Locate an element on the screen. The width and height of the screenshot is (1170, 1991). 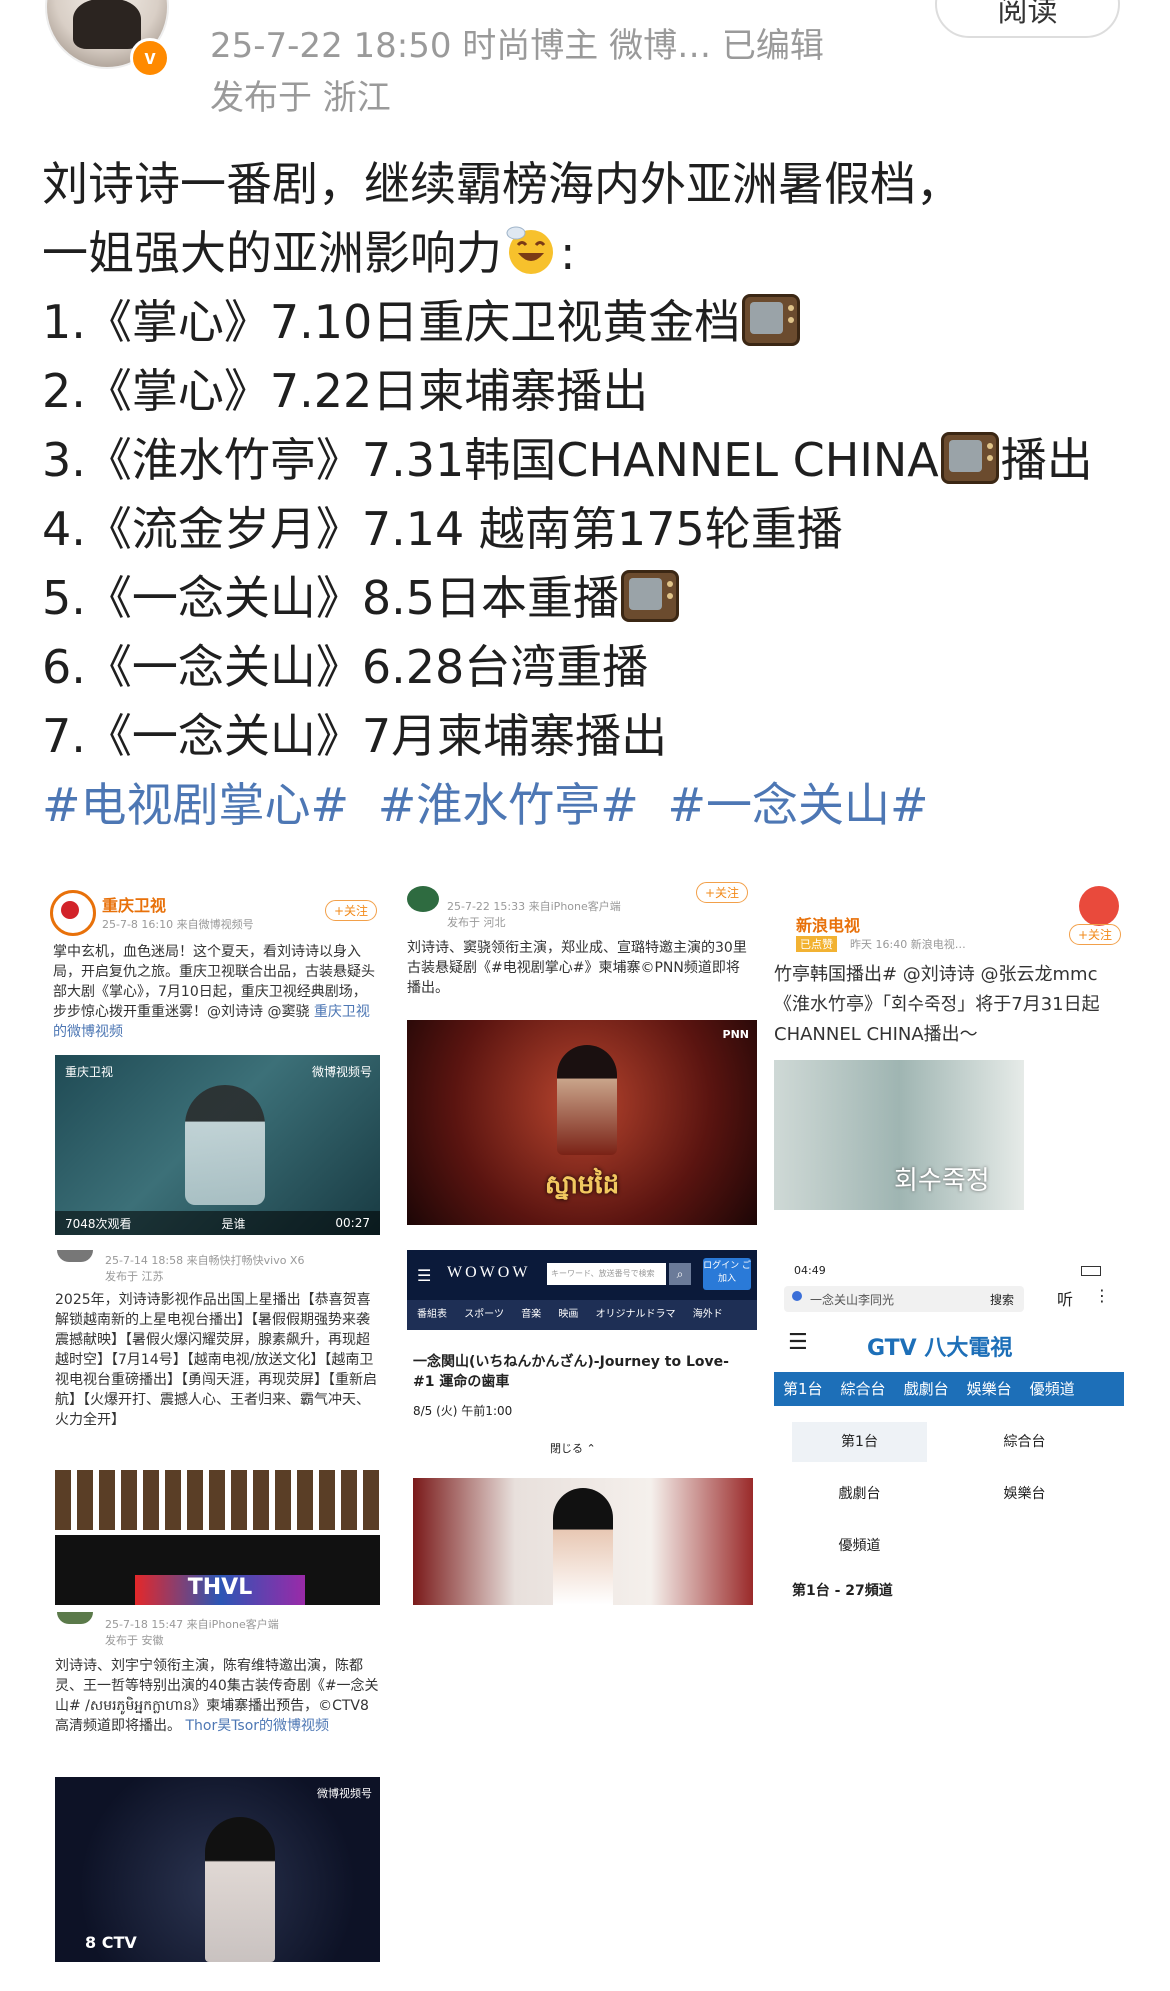
post-line: 竹亭韩国播出# @刘诗诗 @张云龙mmc is located at coordinates (936, 974).